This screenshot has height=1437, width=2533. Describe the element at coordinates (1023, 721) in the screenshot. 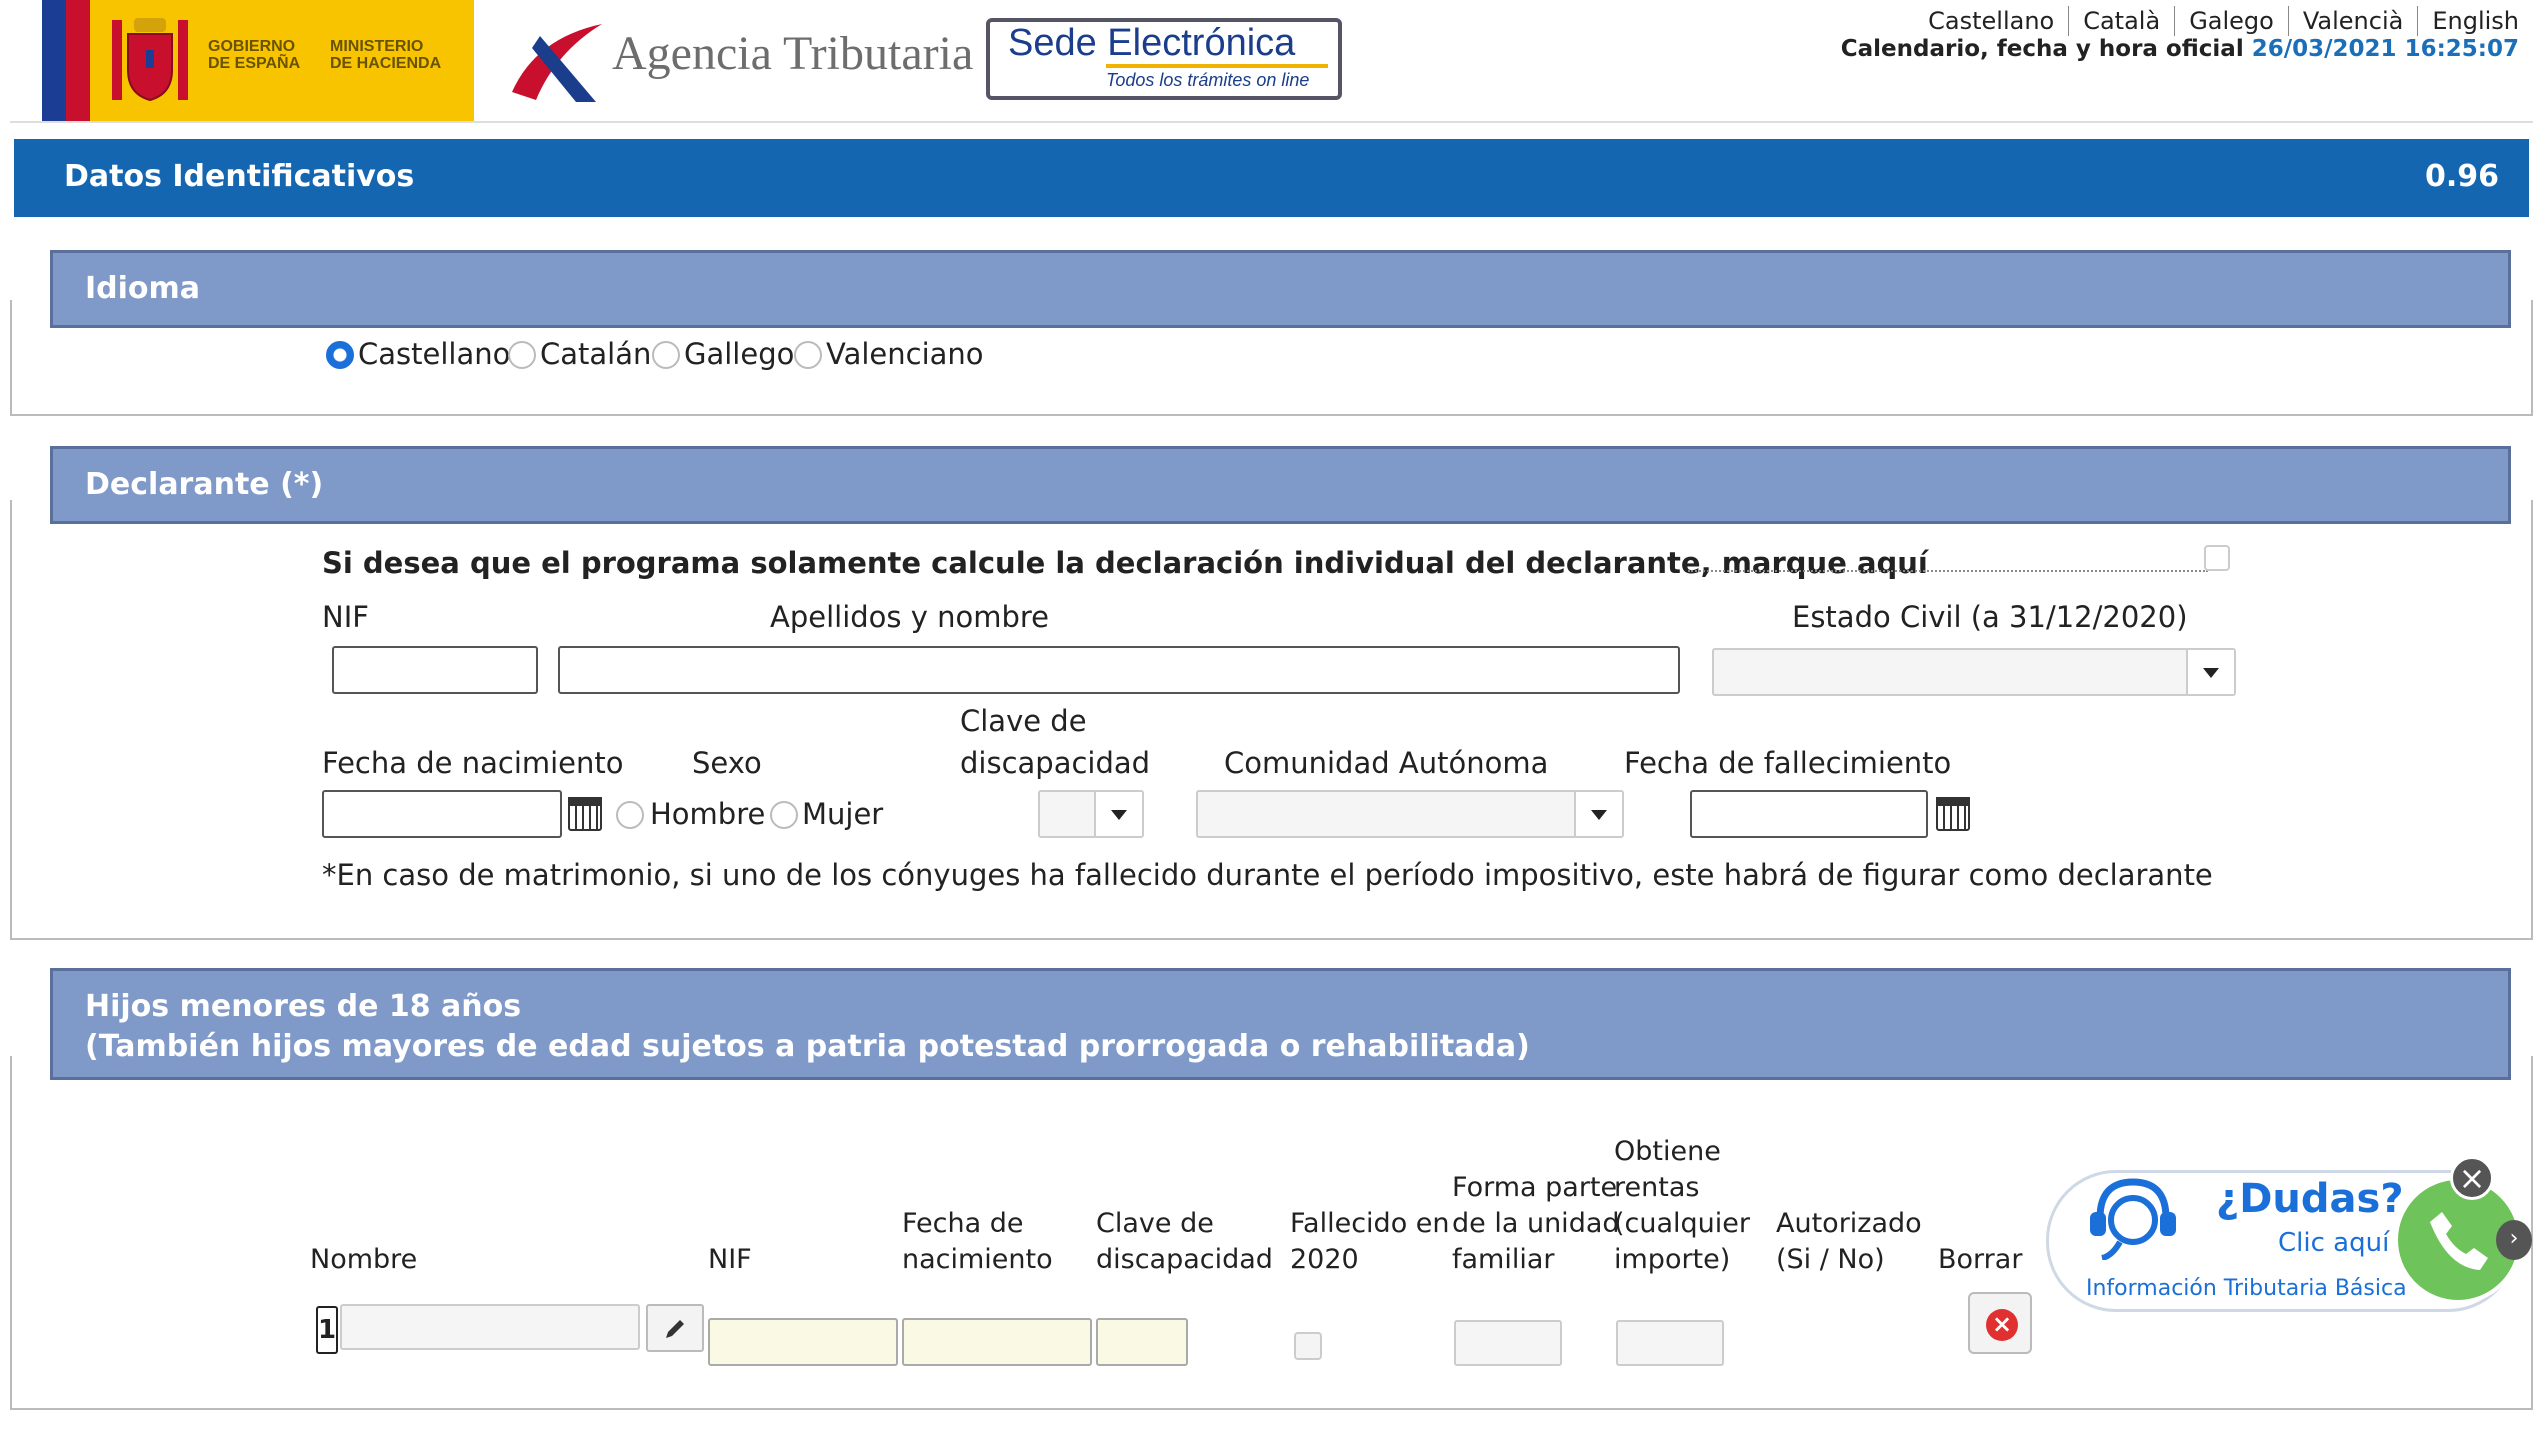

I see `clave-disc-label-1: Clave de` at that location.